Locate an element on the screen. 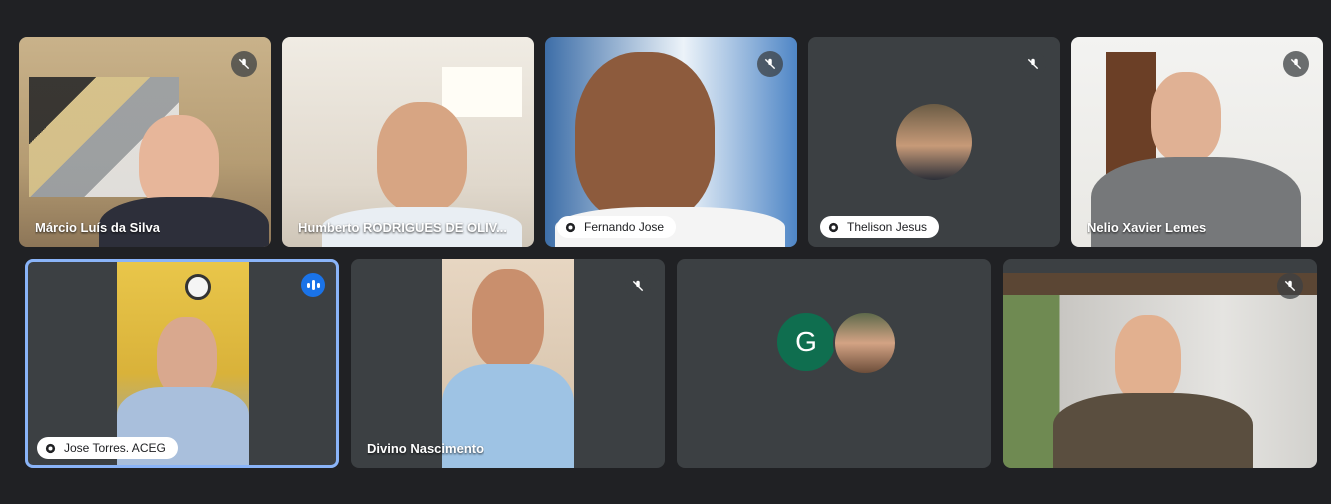  participant-tile-group: G is located at coordinates (834, 363).